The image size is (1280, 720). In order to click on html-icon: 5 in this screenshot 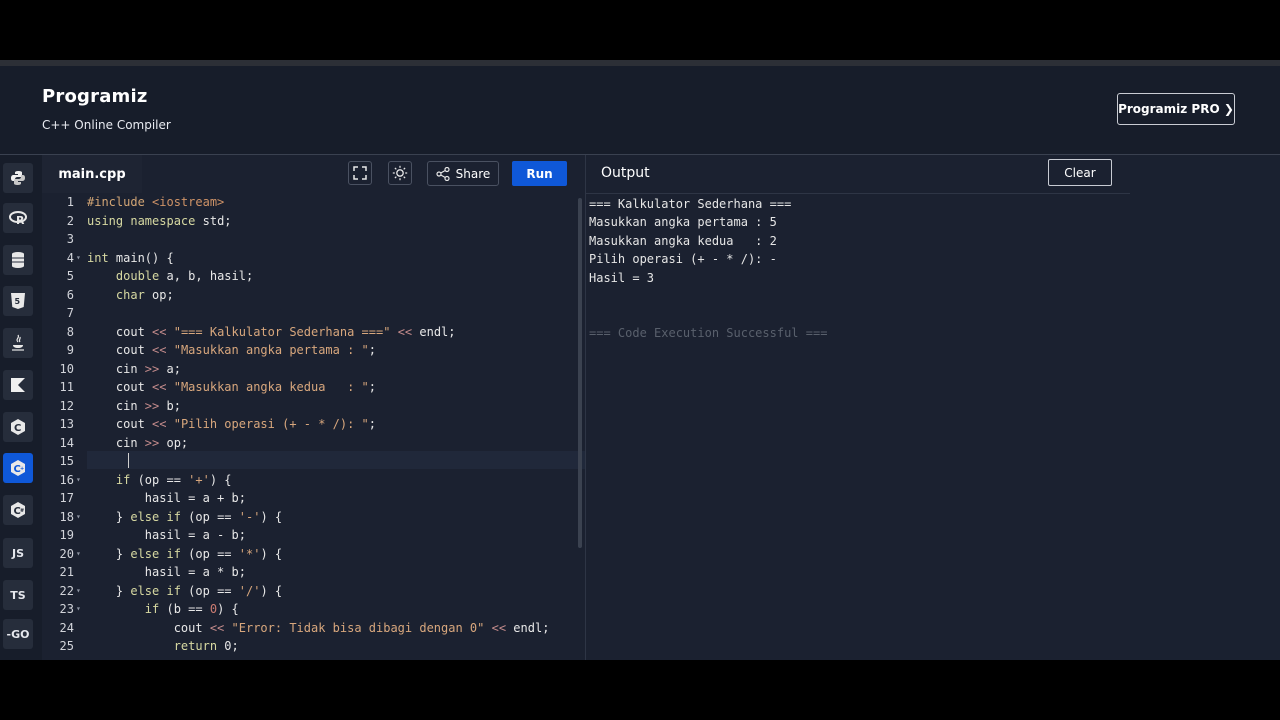, I will do `click(18, 301)`.